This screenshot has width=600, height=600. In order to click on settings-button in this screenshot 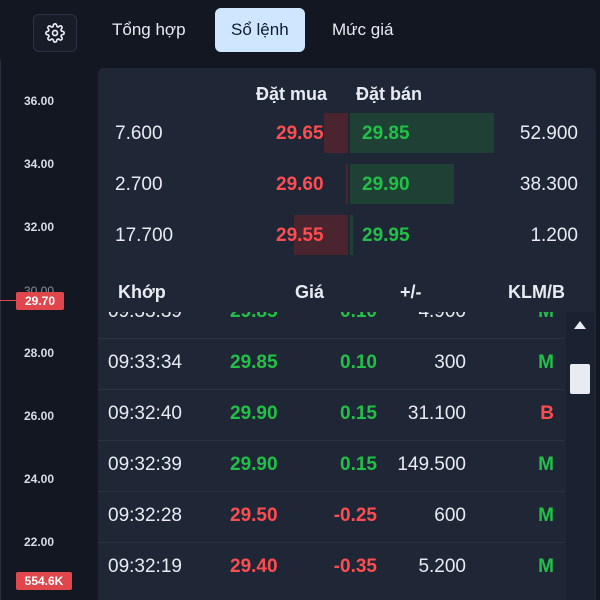, I will do `click(55, 33)`.